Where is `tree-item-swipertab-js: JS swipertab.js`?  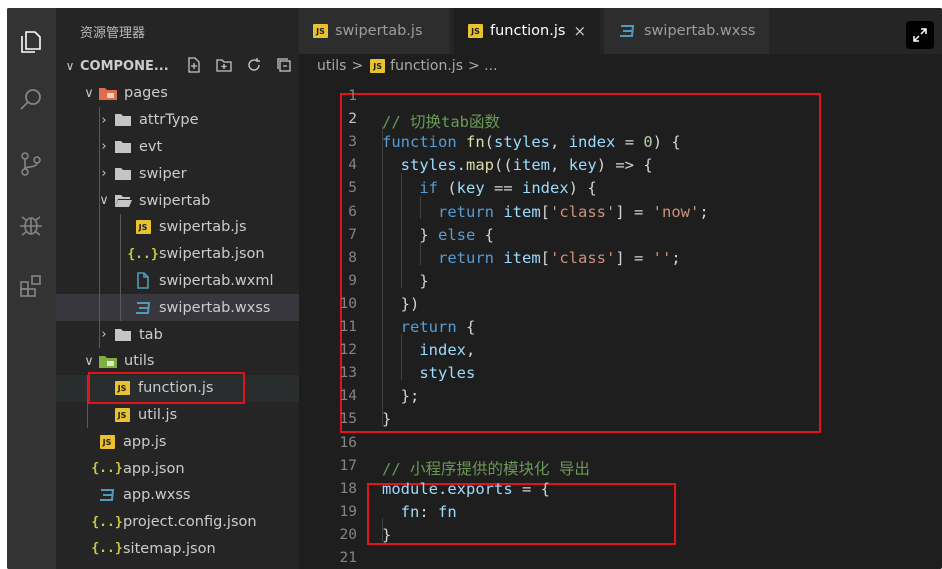 tree-item-swipertab-js: JS swipertab.js is located at coordinates (177, 227).